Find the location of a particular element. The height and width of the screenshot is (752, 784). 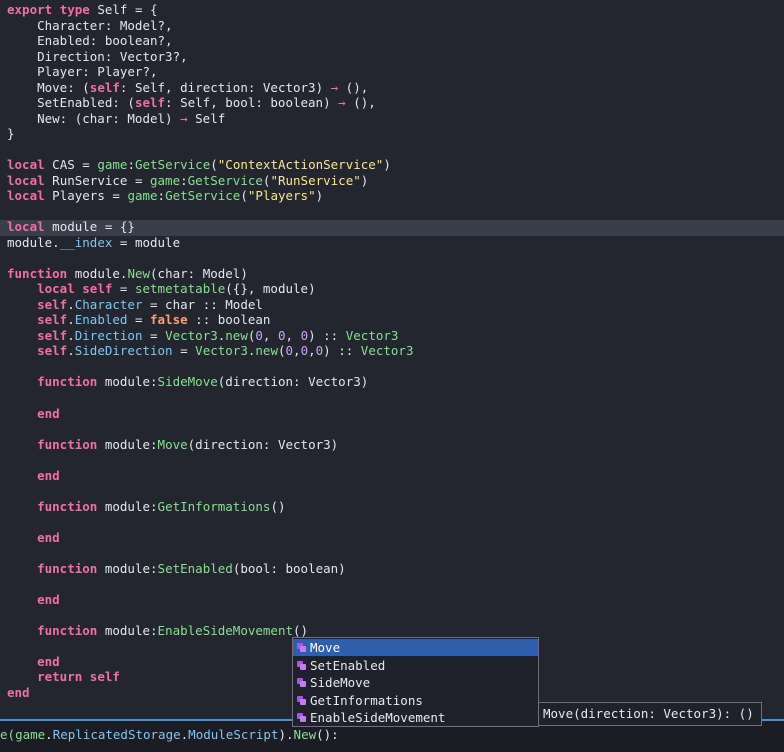

code-line: local self = setmetatable({}, module) is located at coordinates (161, 289).